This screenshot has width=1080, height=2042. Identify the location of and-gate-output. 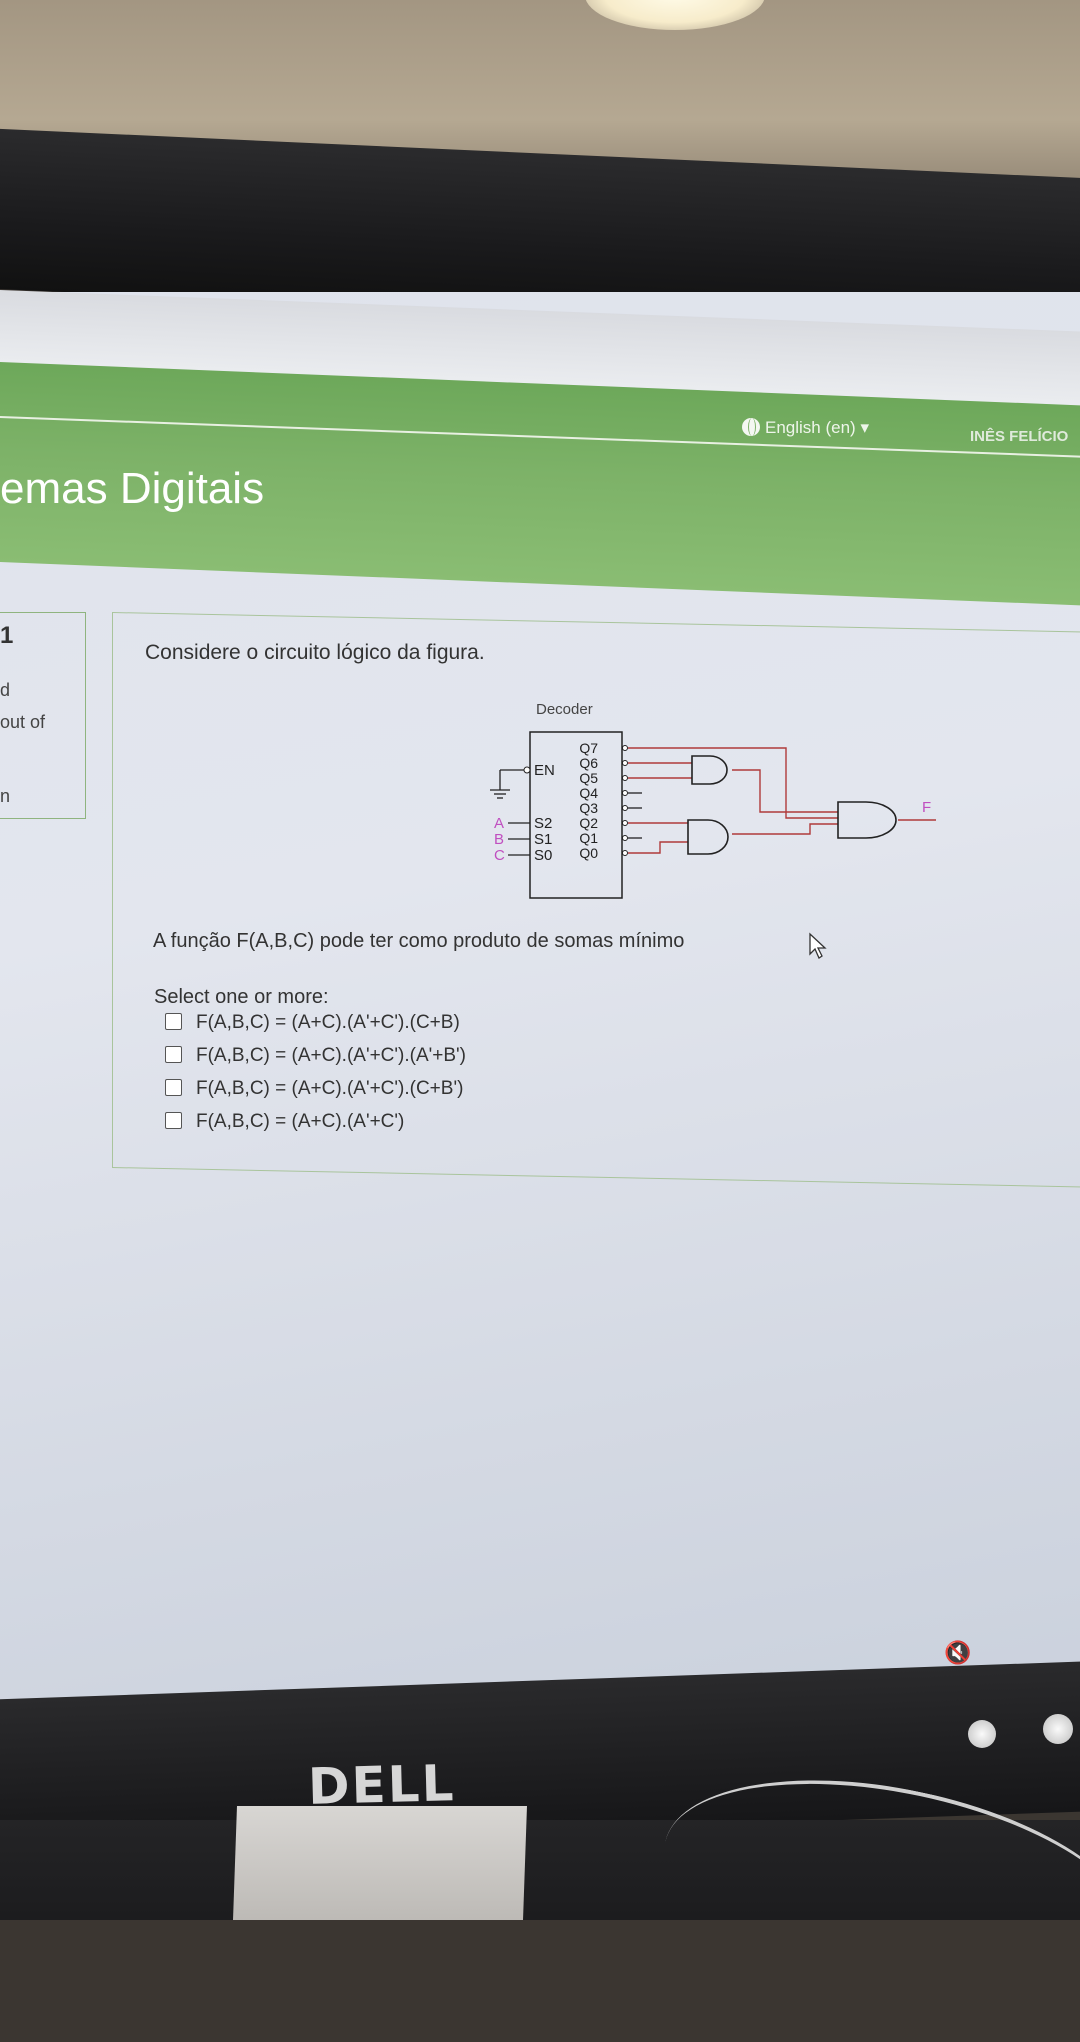
(867, 820).